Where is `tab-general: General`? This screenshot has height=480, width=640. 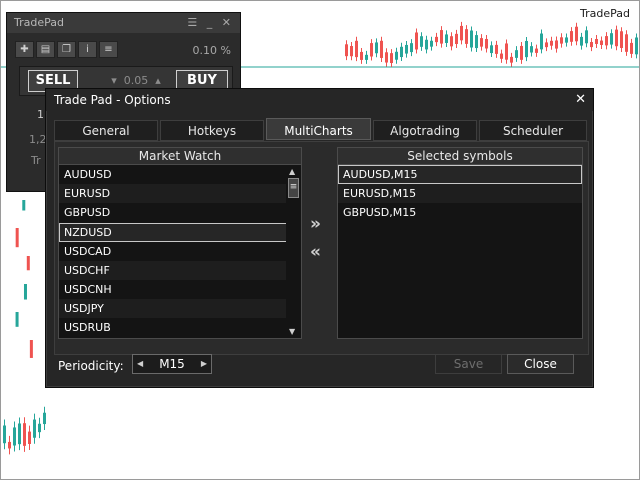
tab-general: General is located at coordinates (106, 130).